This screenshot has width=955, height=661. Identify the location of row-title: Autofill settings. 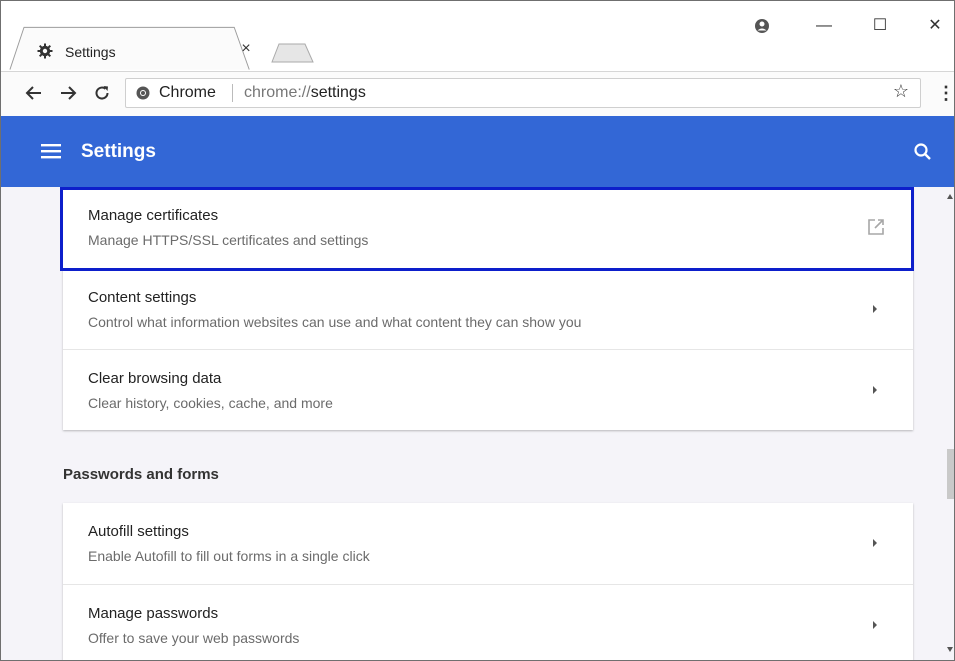
(138, 531).